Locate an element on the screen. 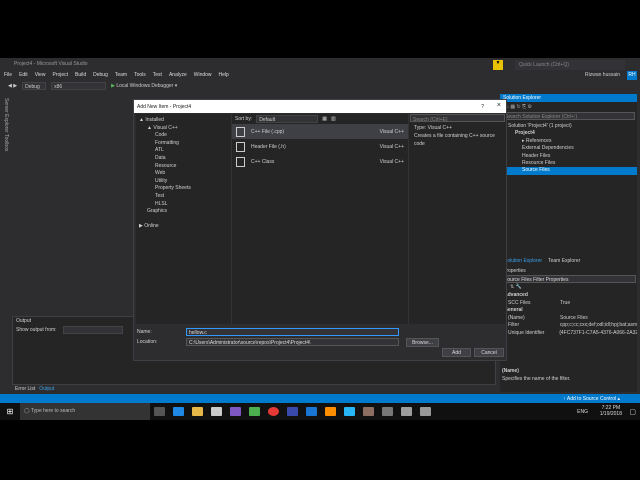  config-select: Debug is located at coordinates (34, 86).